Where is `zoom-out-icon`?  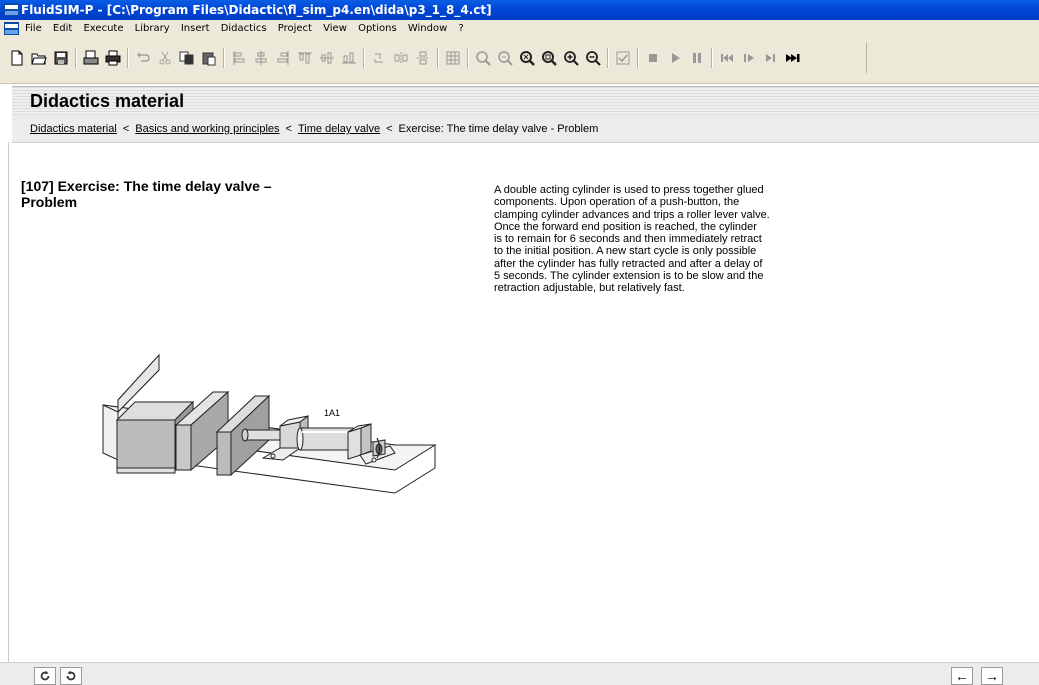 zoom-out-icon is located at coordinates (593, 58).